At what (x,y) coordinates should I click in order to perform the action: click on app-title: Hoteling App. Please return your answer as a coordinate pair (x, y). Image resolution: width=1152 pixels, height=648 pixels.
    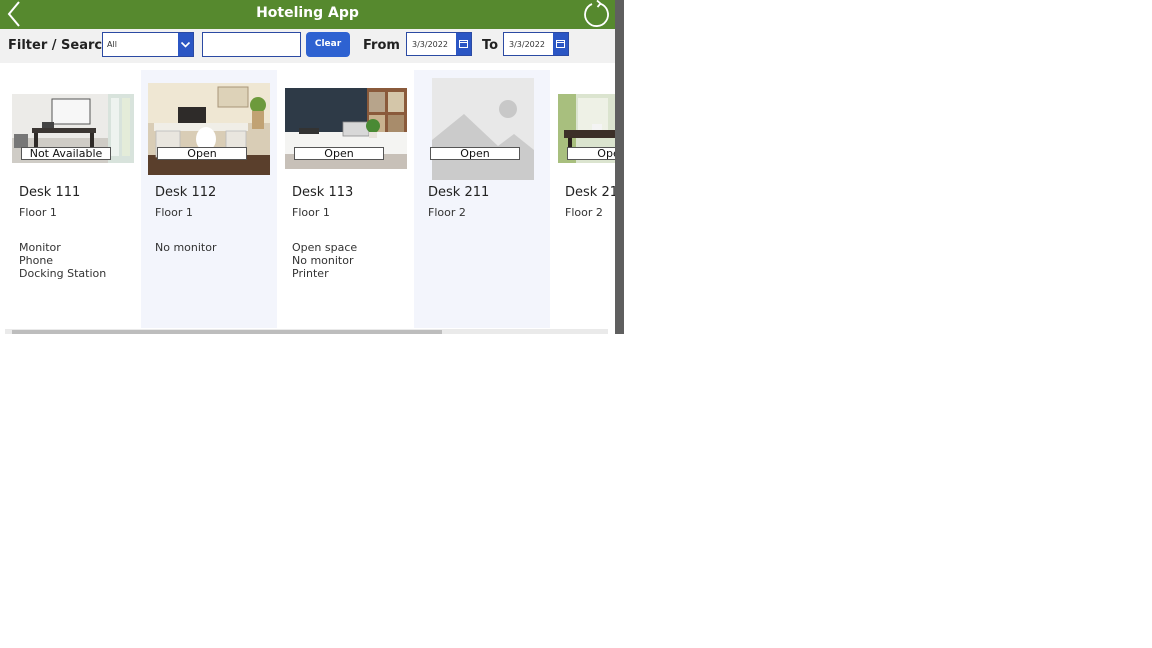
    Looking at the image, I should click on (307, 13).